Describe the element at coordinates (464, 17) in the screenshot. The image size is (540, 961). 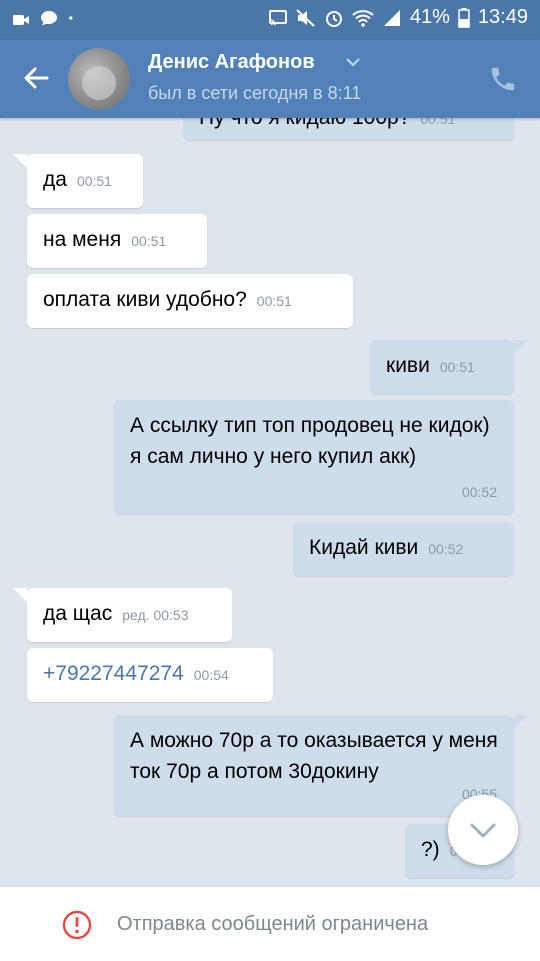
I see `battery-icon` at that location.